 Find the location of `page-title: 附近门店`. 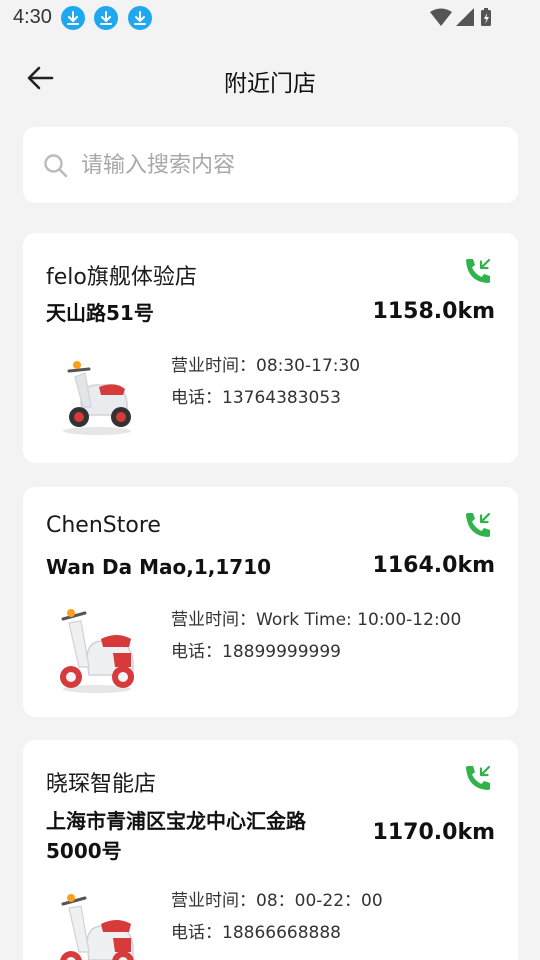

page-title: 附近门店 is located at coordinates (270, 84).